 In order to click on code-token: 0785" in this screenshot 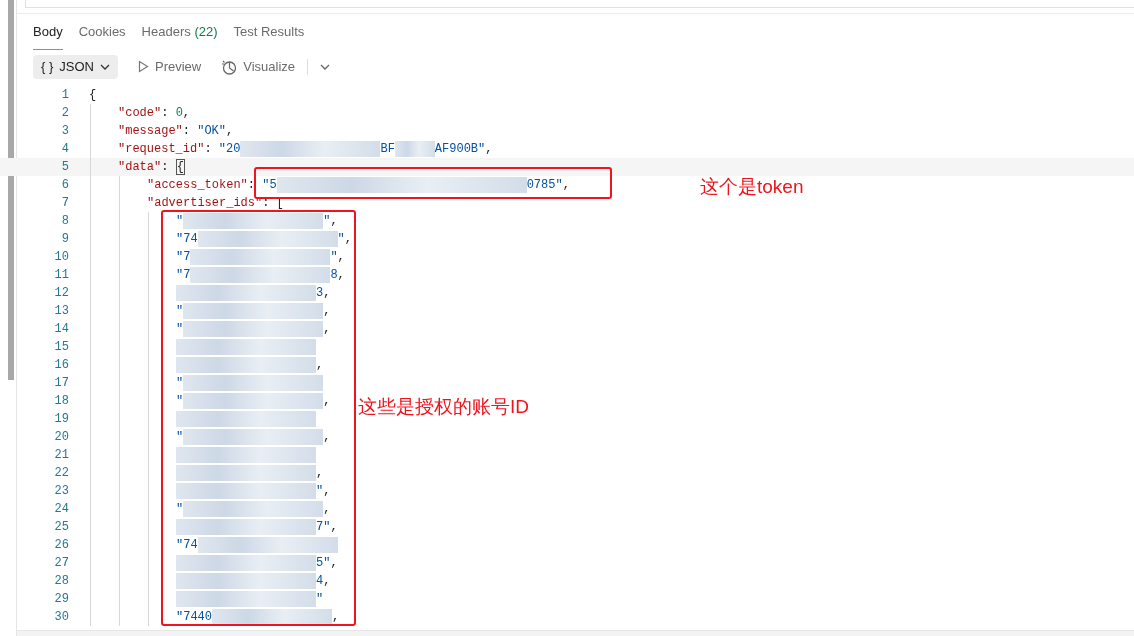, I will do `click(544, 185)`.